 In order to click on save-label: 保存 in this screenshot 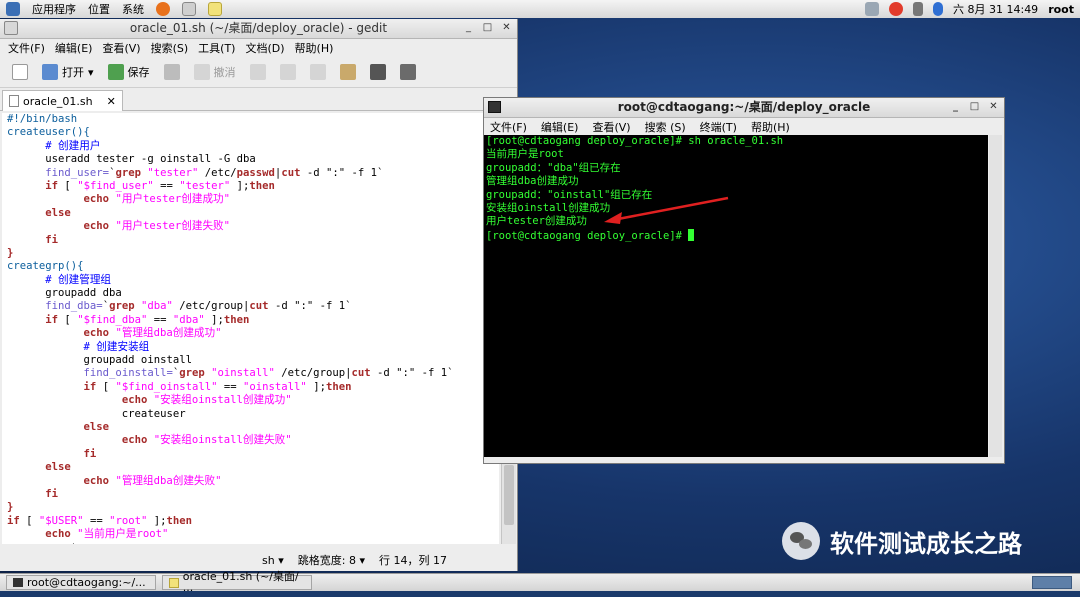, I will do `click(138, 72)`.